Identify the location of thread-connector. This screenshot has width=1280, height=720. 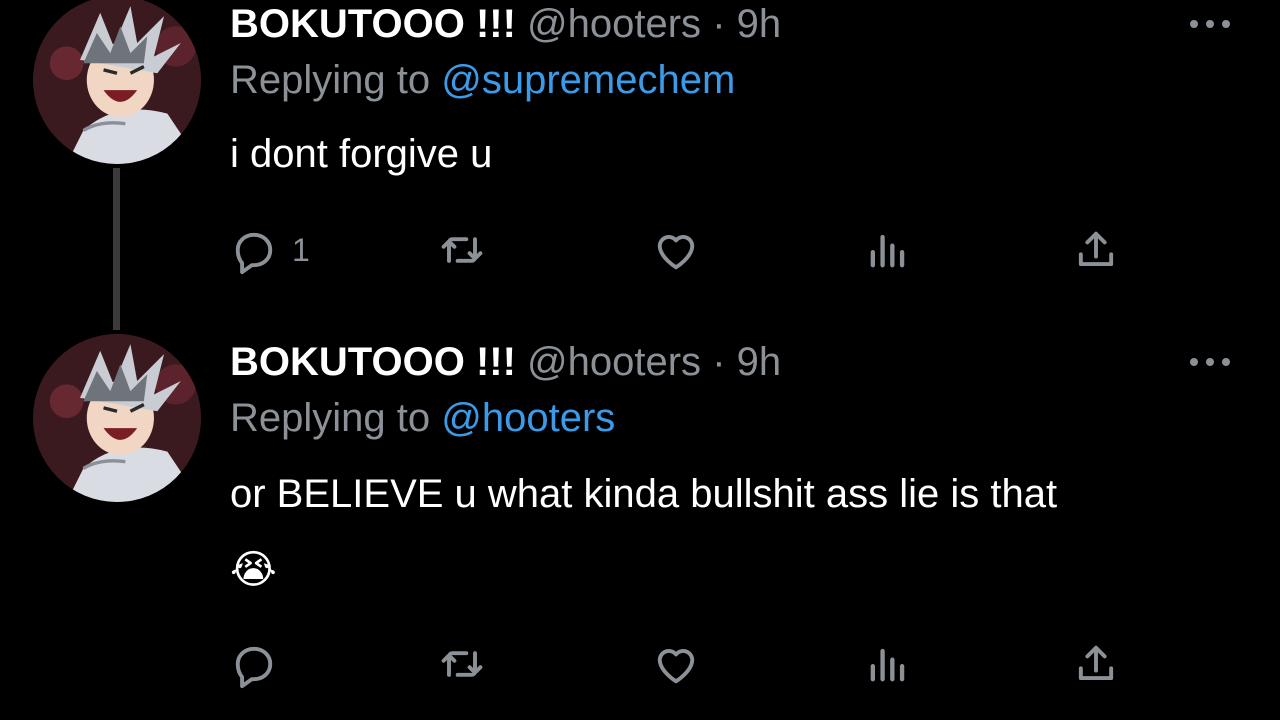
(116, 249).